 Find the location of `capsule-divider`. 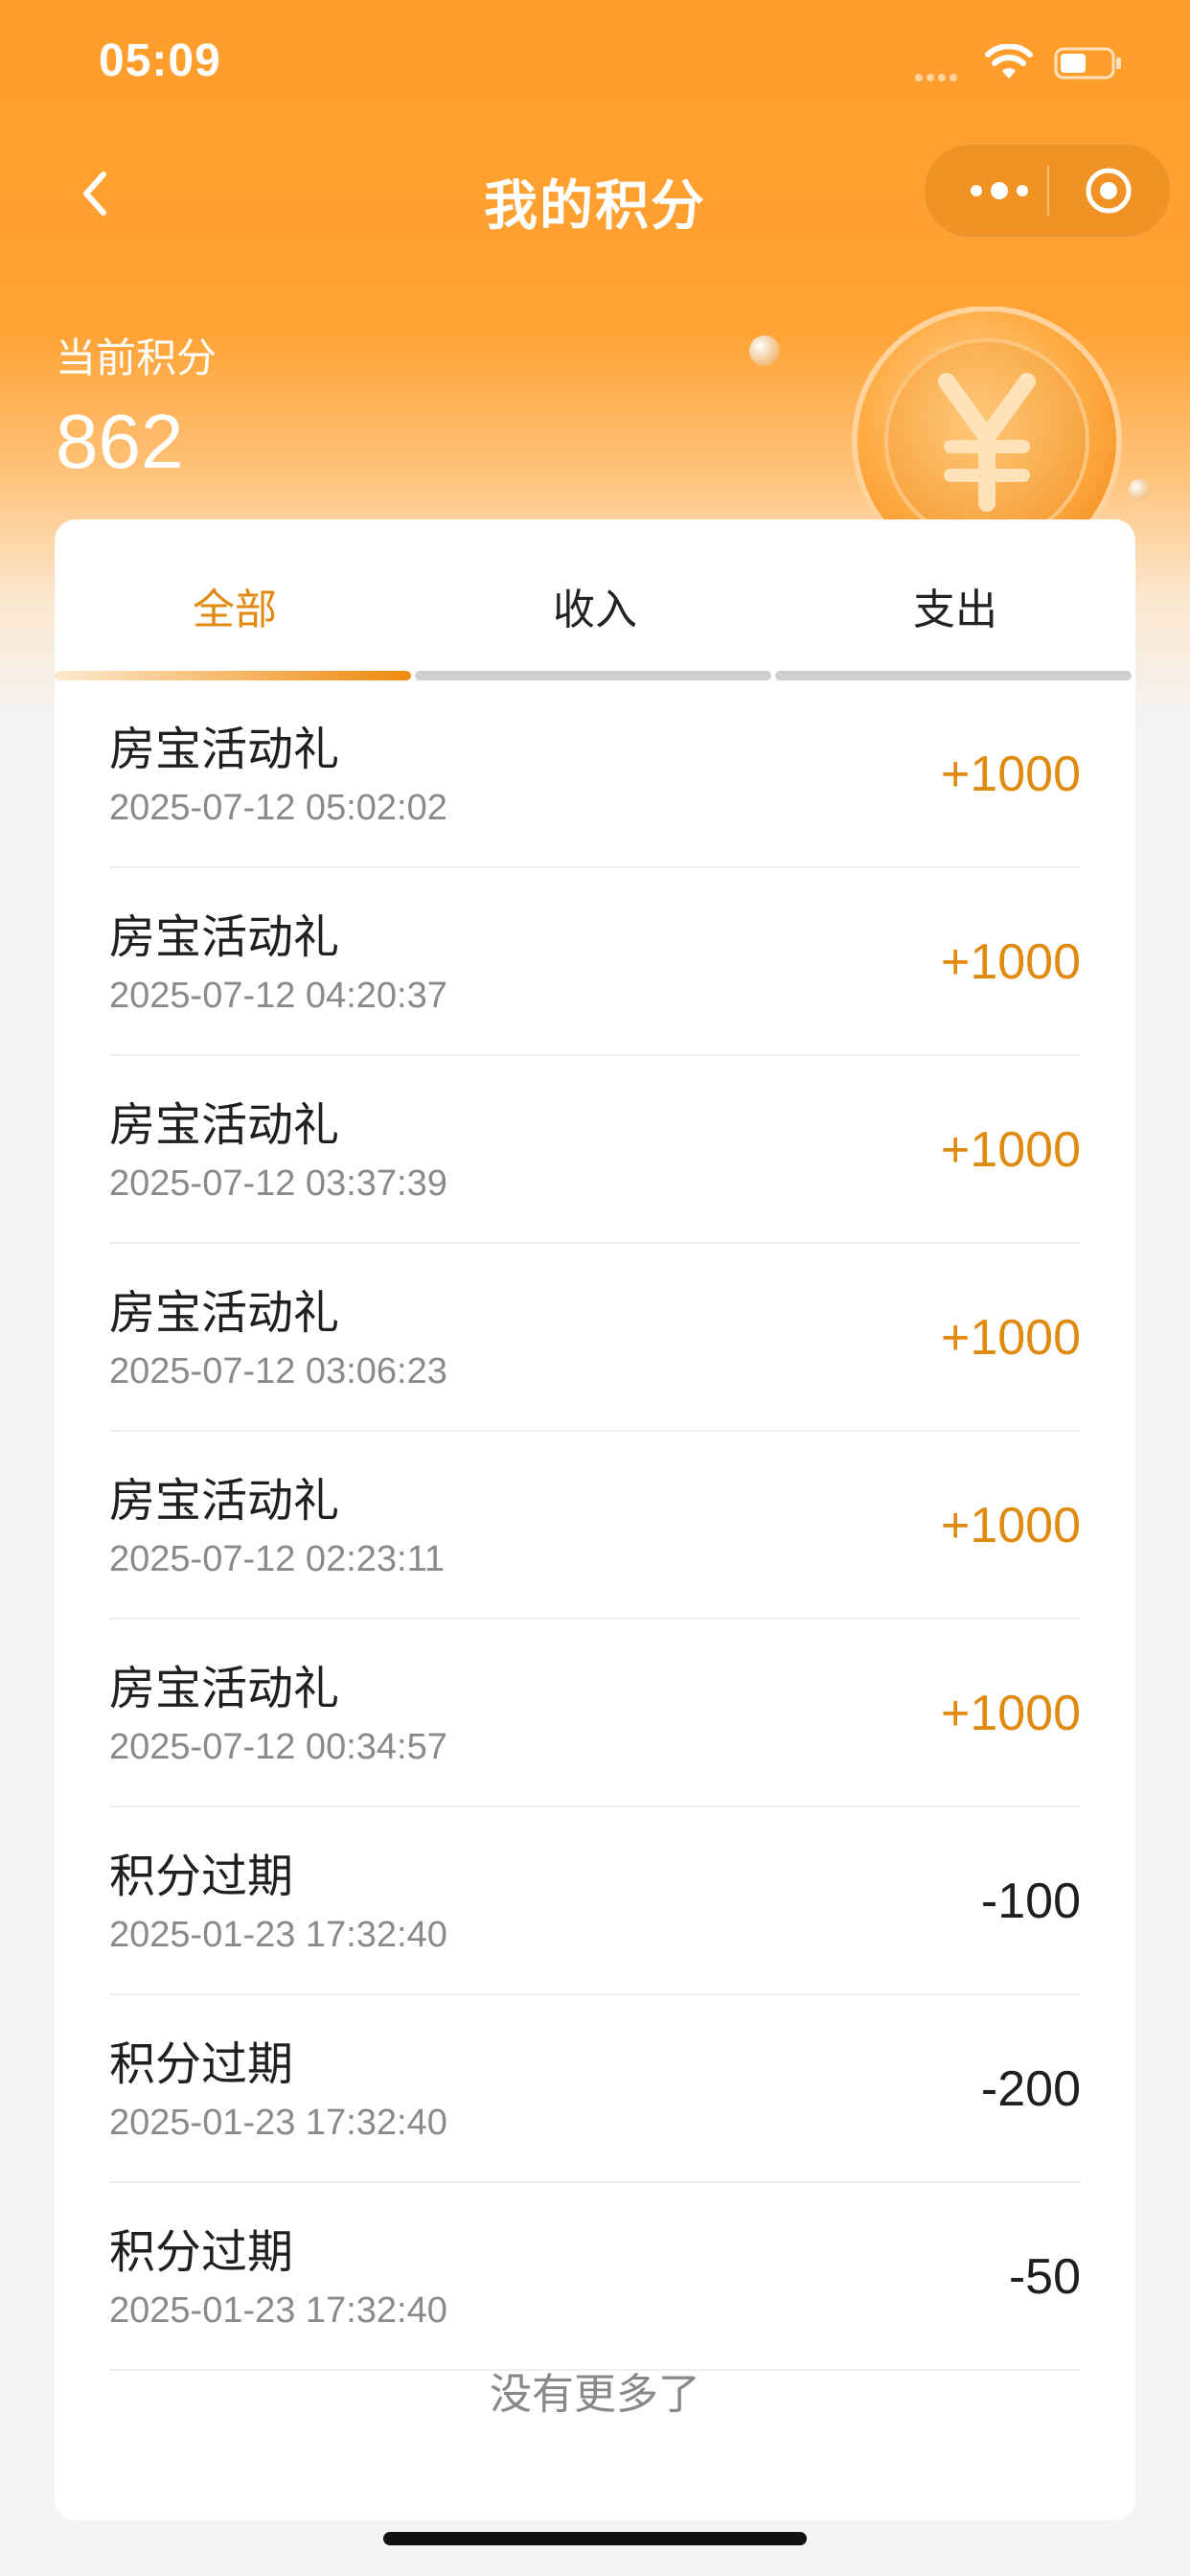

capsule-divider is located at coordinates (1048, 191).